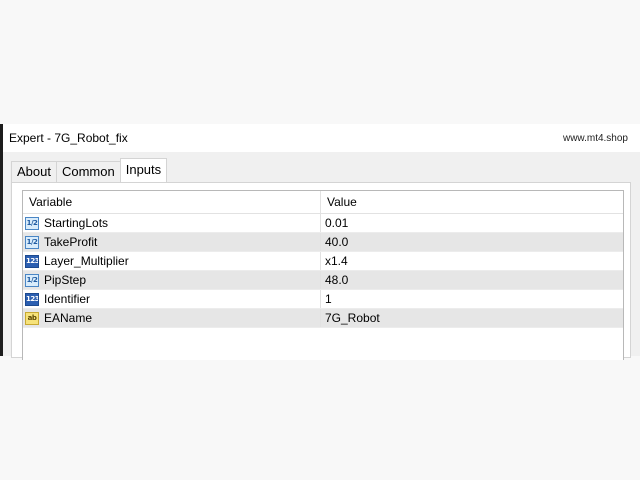  Describe the element at coordinates (34, 171) in the screenshot. I see `tab-about: About` at that location.